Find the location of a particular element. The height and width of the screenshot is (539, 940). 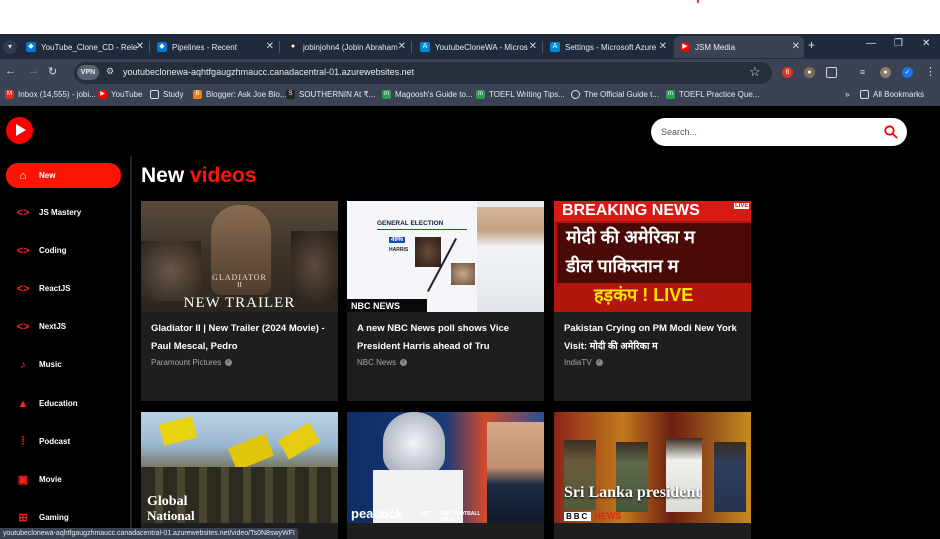

video-card: Global National is located at coordinates (239, 475).